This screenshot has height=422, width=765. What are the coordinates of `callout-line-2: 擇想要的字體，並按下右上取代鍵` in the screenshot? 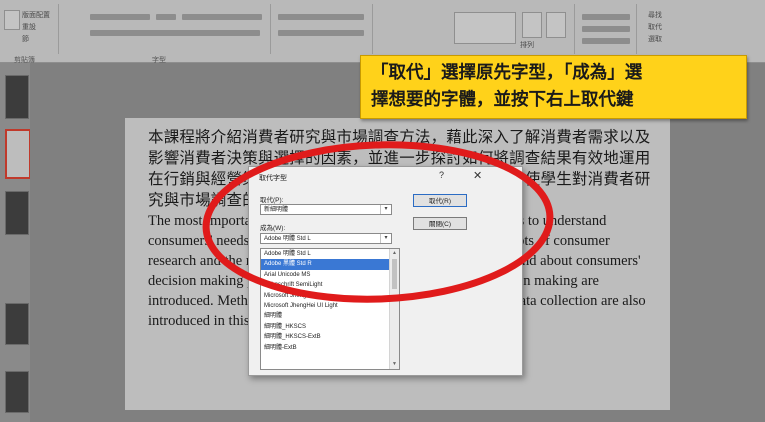 It's located at (502, 100).